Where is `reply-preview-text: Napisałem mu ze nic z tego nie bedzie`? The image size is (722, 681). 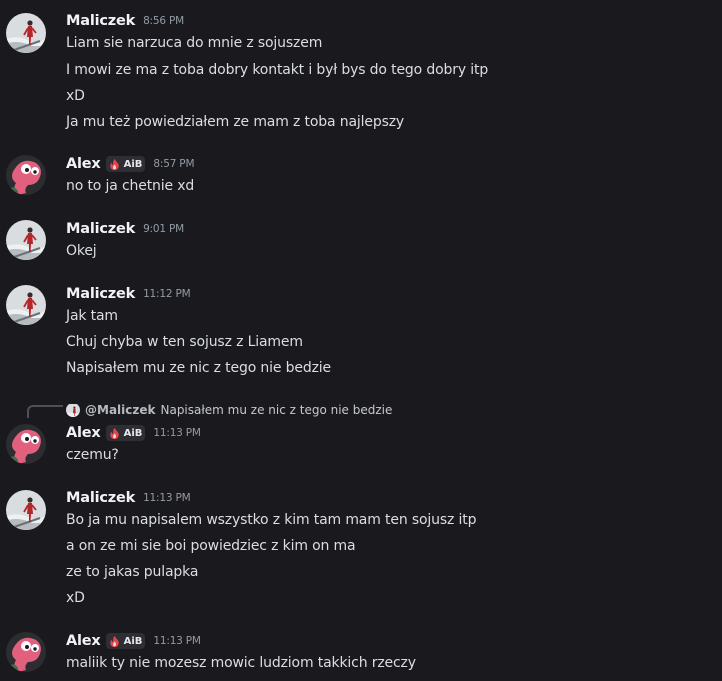 reply-preview-text: Napisałem mu ze nic z tego nie bedzie is located at coordinates (276, 410).